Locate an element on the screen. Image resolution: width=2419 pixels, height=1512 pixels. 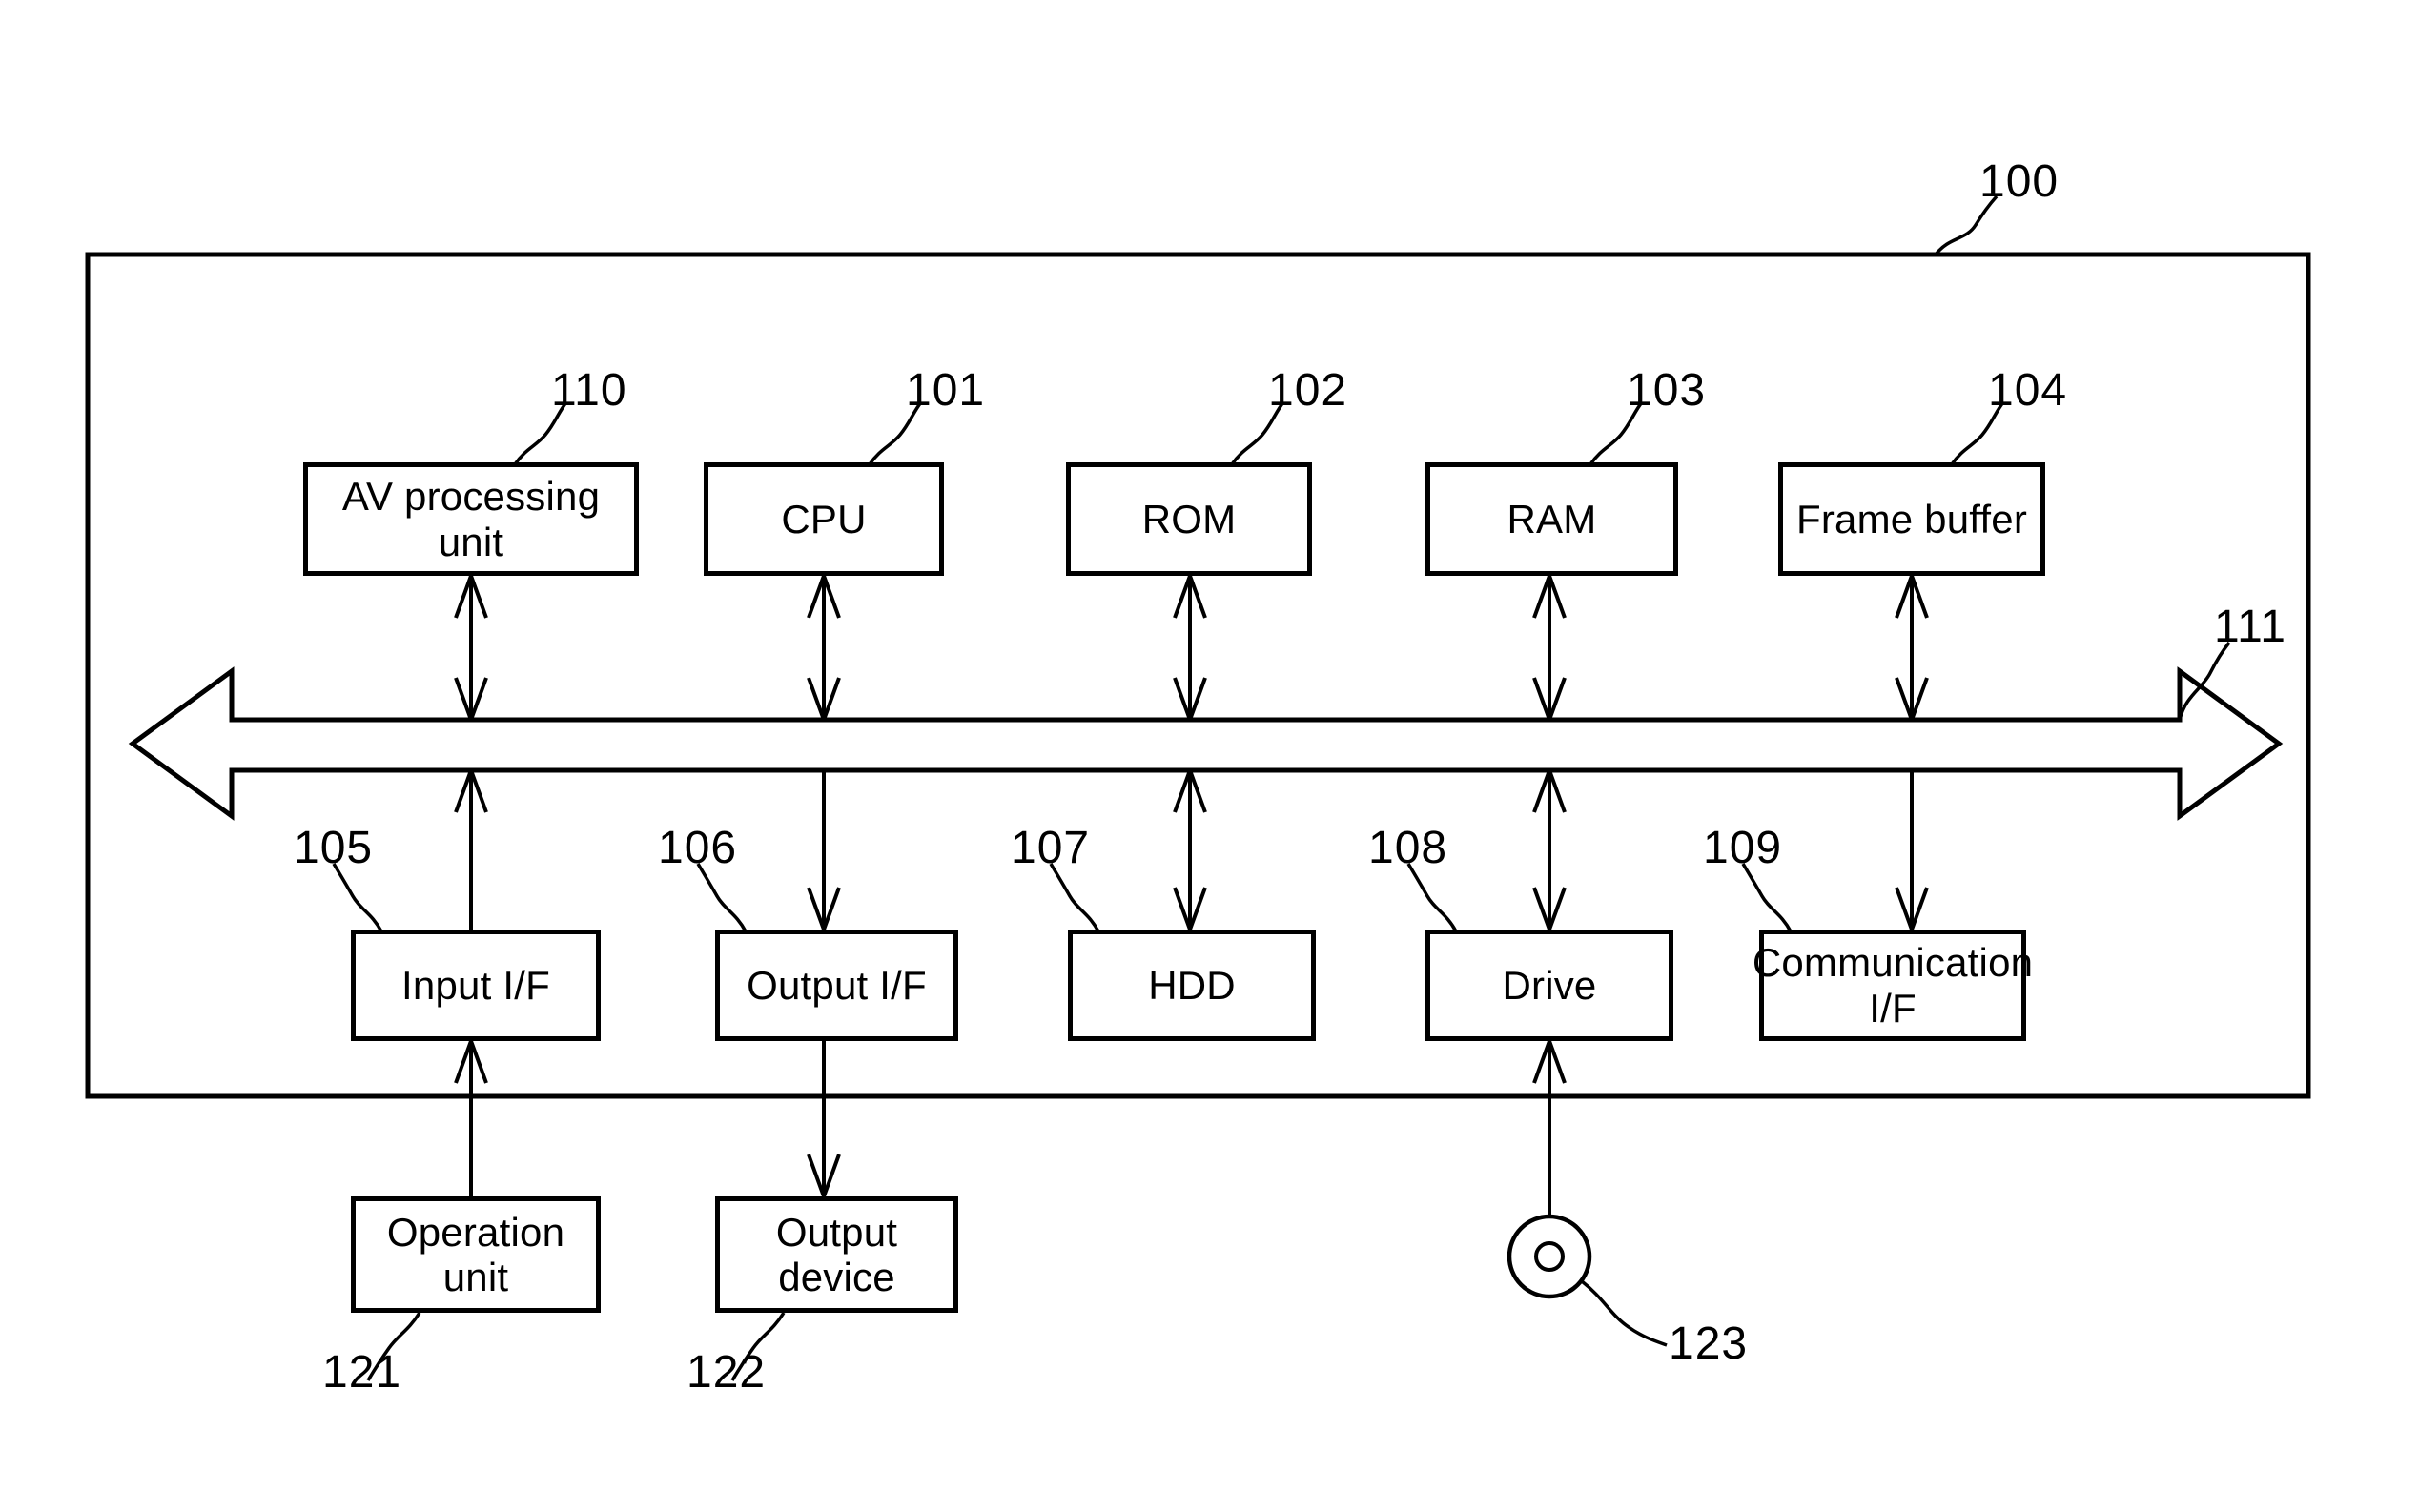
connector-ram-bus is located at coordinates (1550, 648).